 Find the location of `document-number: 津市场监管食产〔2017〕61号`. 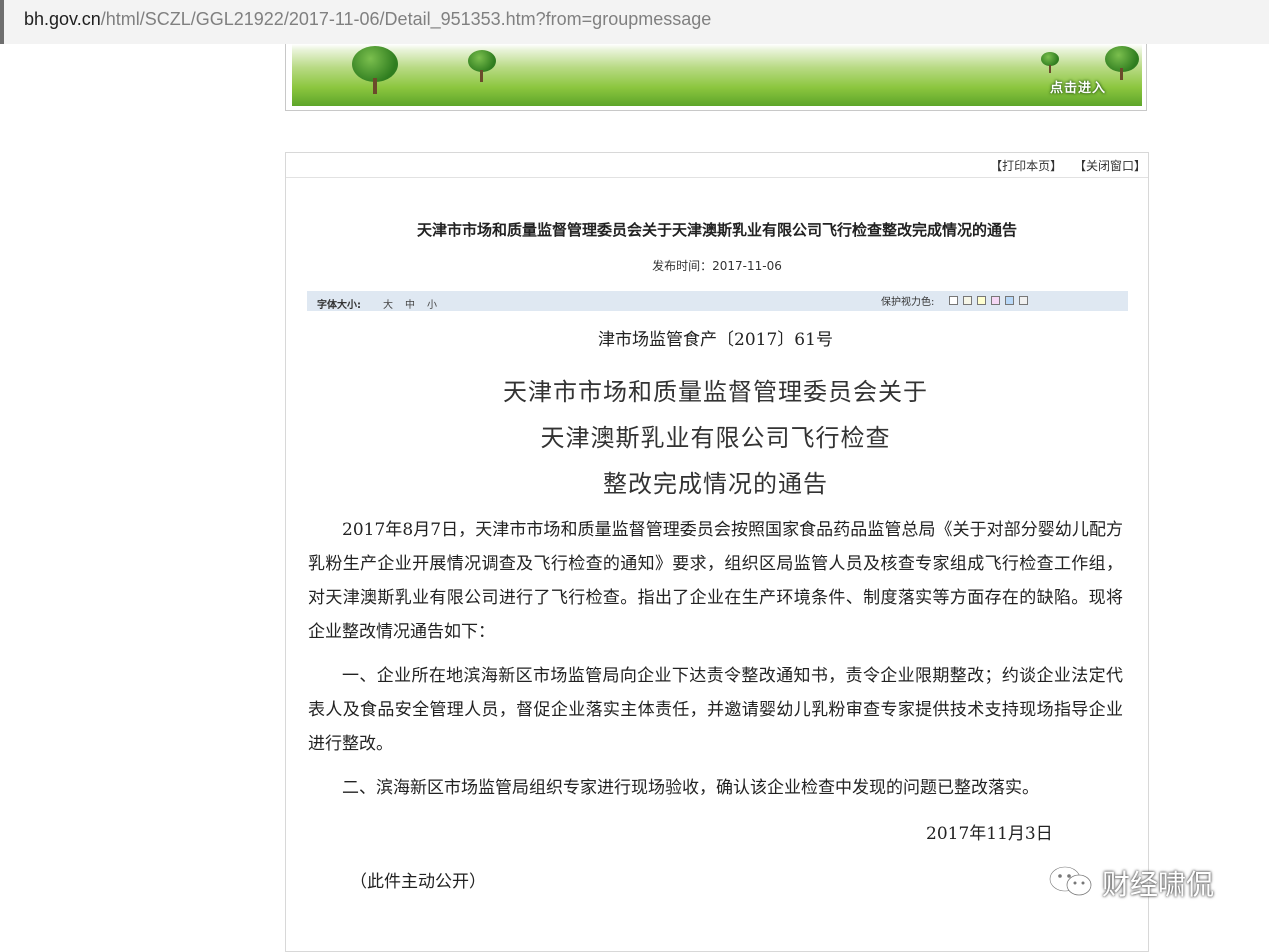

document-number: 津市场监管食产〔2017〕61号 is located at coordinates (715, 340).